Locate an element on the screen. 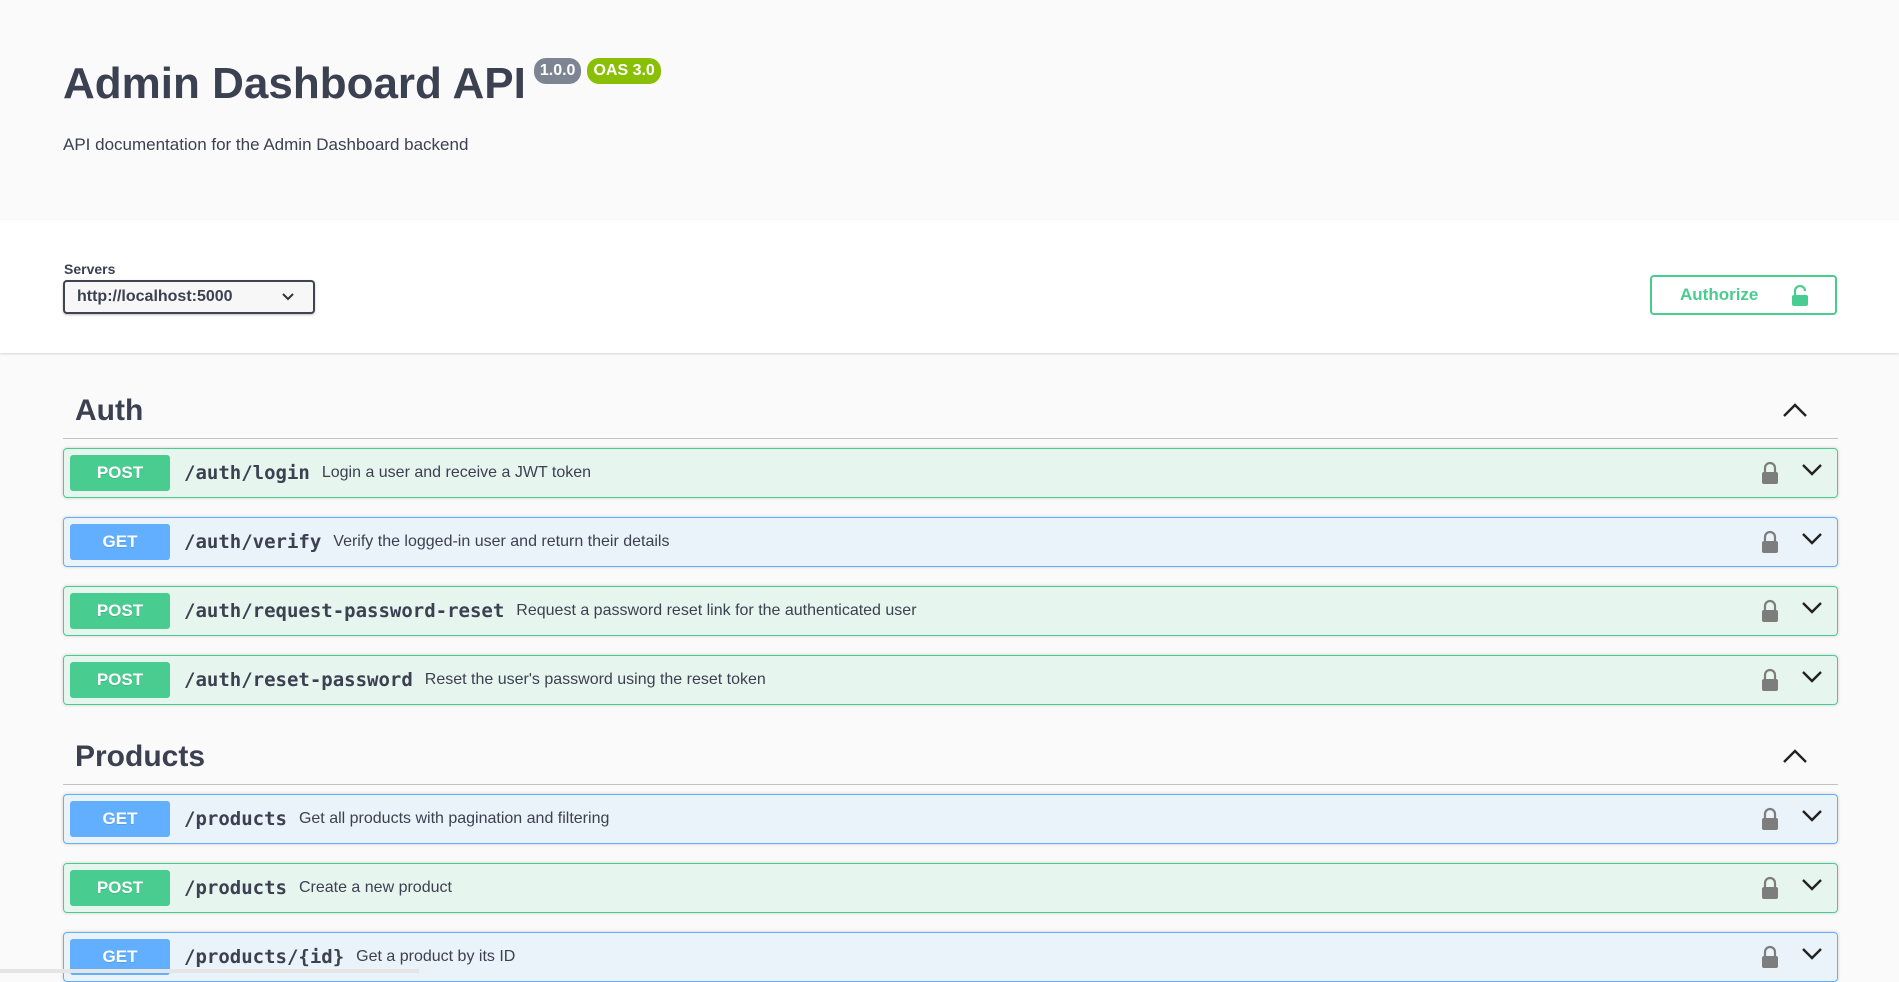 The width and height of the screenshot is (1899, 982). operation-summary: Create a new product is located at coordinates (375, 887).